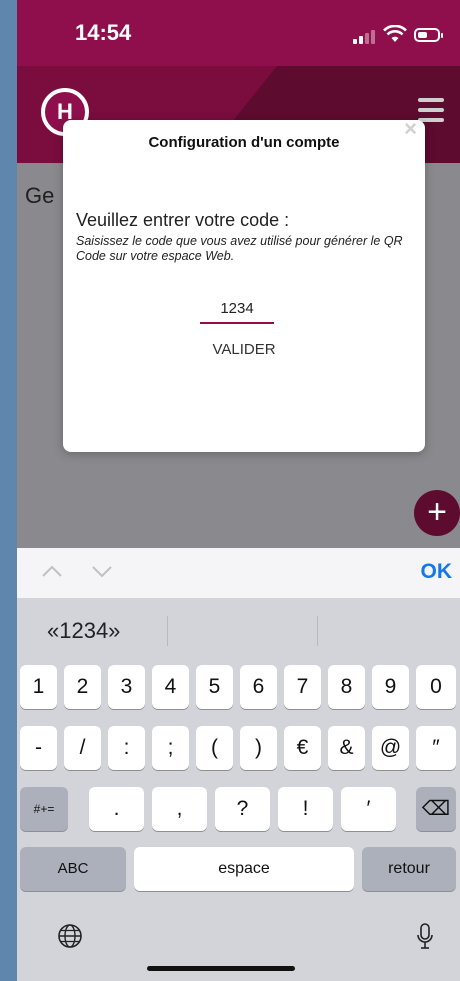 Image resolution: width=460 pixels, height=981 pixels. Describe the element at coordinates (428, 35) in the screenshot. I see `battery-icon` at that location.